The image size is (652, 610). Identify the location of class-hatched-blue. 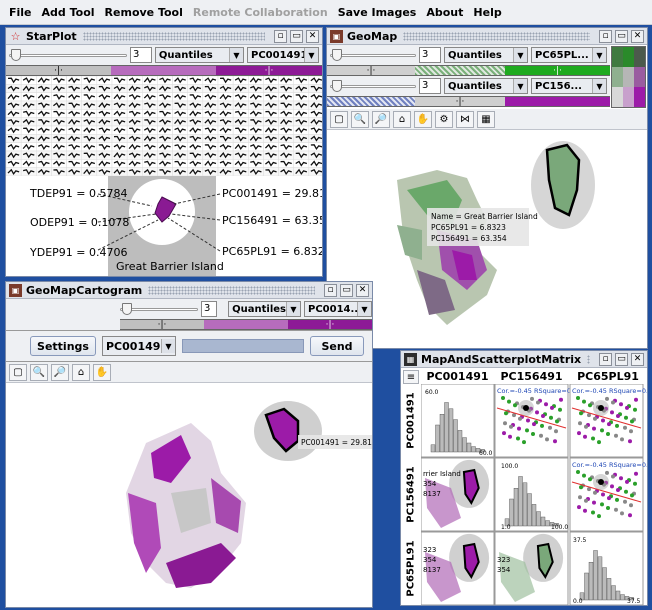
(371, 101).